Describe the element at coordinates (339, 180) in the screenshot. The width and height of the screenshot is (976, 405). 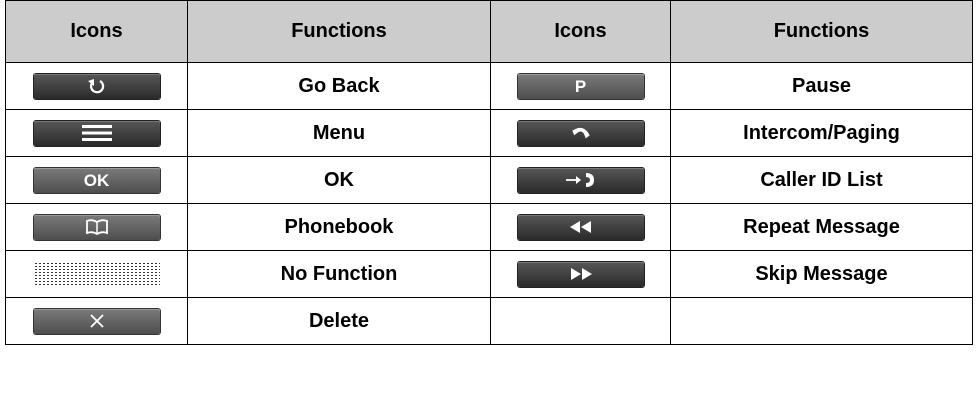
I see `function-label: OK` at that location.